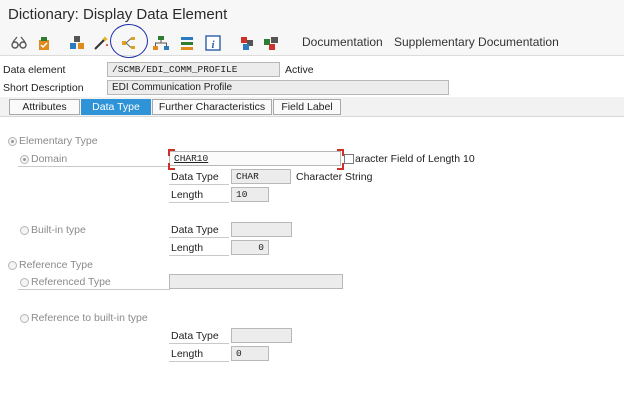  Describe the element at coordinates (44, 43) in the screenshot. I see `activate-icon` at that location.